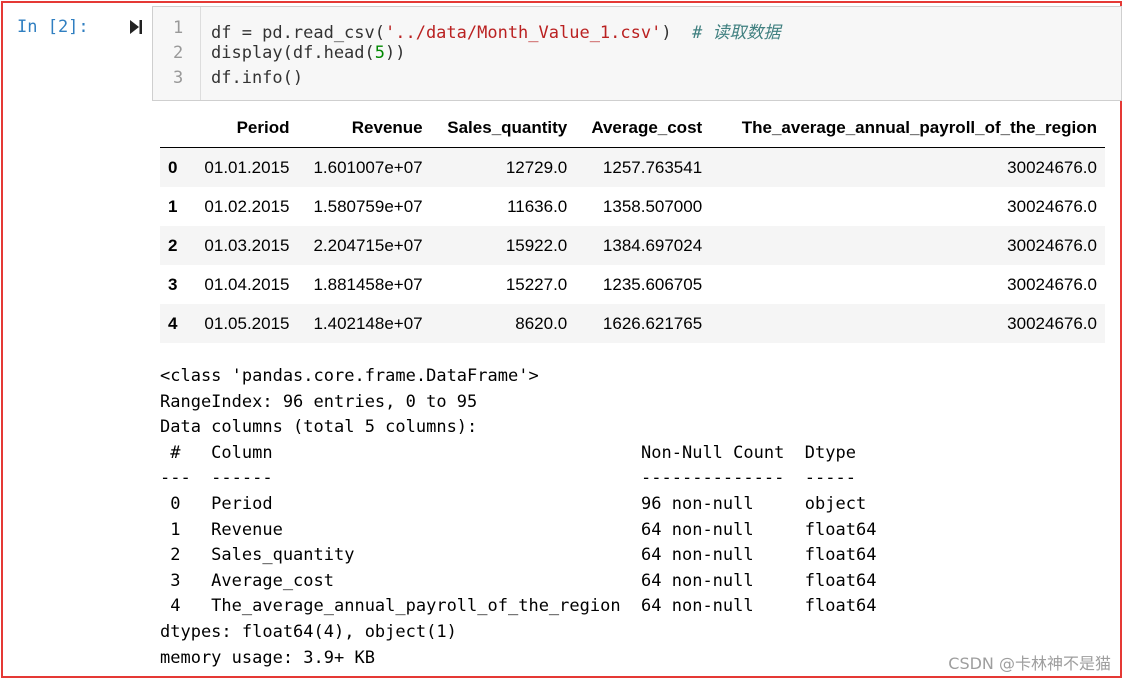  I want to click on code-string: '../data/Month_Value_1.csv', so click(523, 33).